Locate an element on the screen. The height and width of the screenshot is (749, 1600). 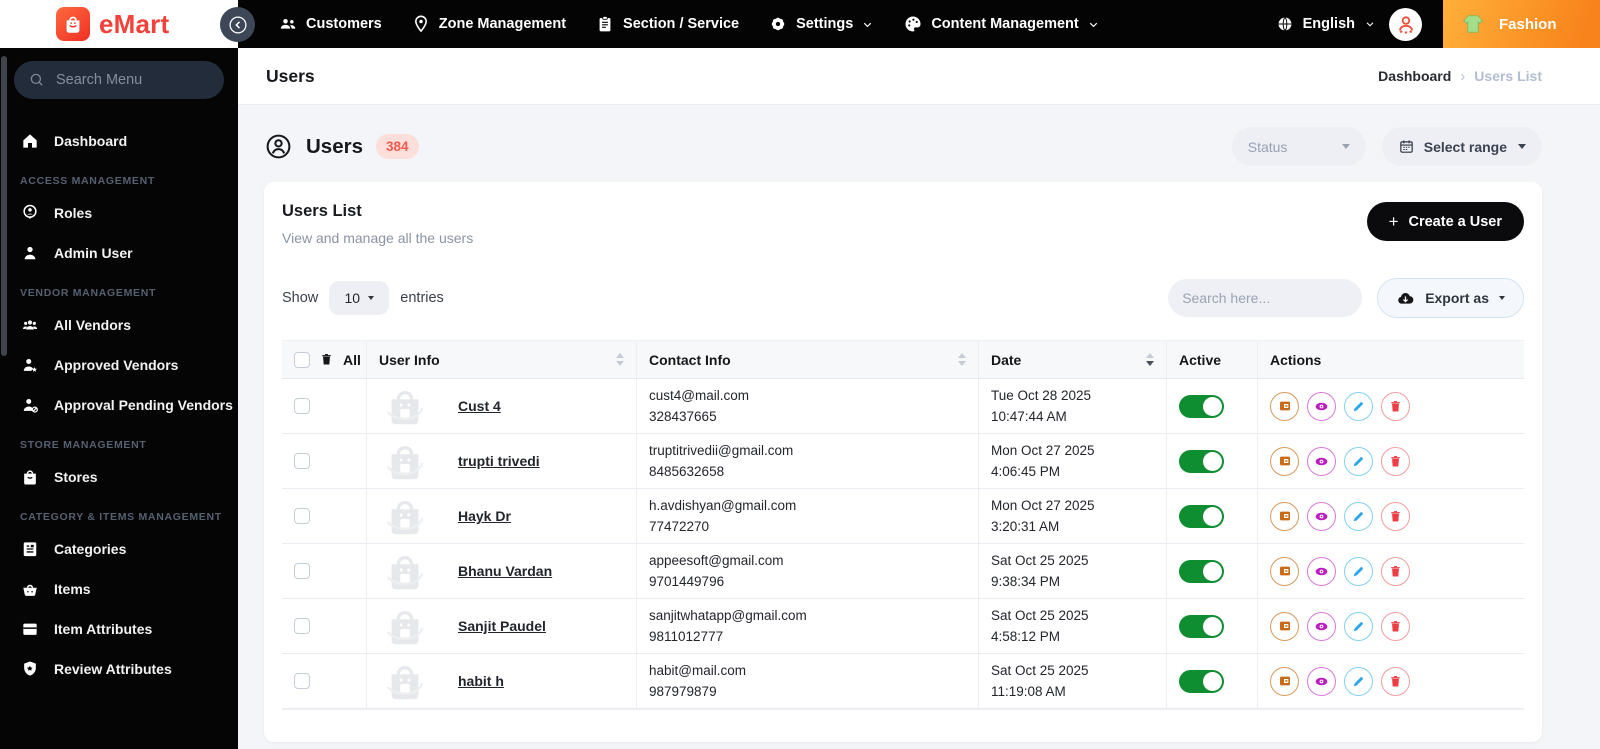
sidebar-item-review-attributes: Review Attributes is located at coordinates (119, 669).